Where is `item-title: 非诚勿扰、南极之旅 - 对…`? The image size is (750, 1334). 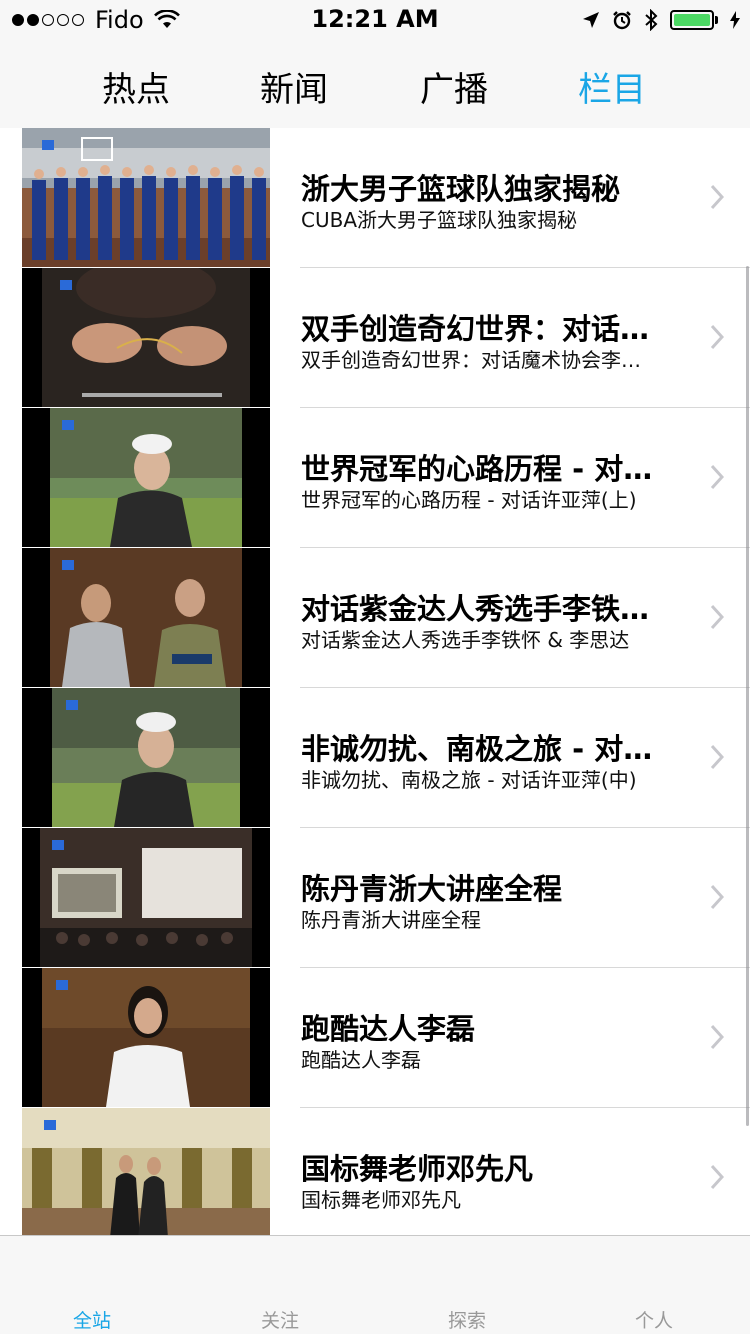 item-title: 非诚勿扰、南极之旅 - 对… is located at coordinates (477, 749).